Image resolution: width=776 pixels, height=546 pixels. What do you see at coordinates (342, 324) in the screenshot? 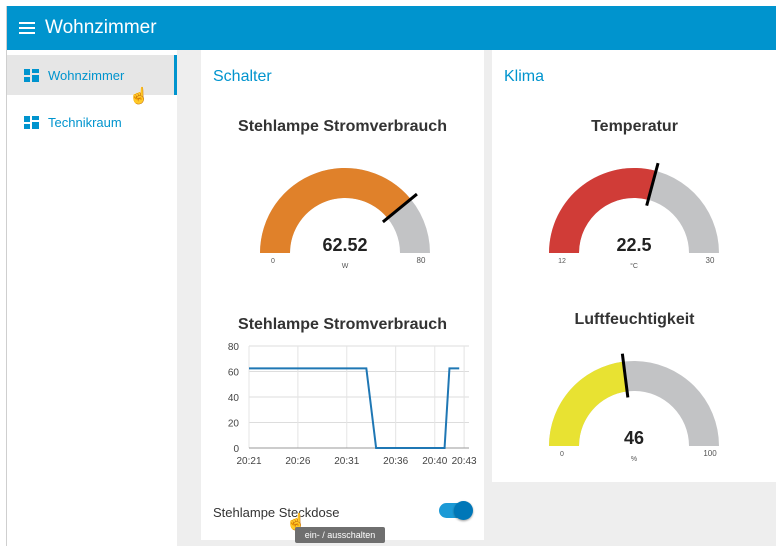
I see `chart-title: Stehlampe Stromverbrauch` at bounding box center [342, 324].